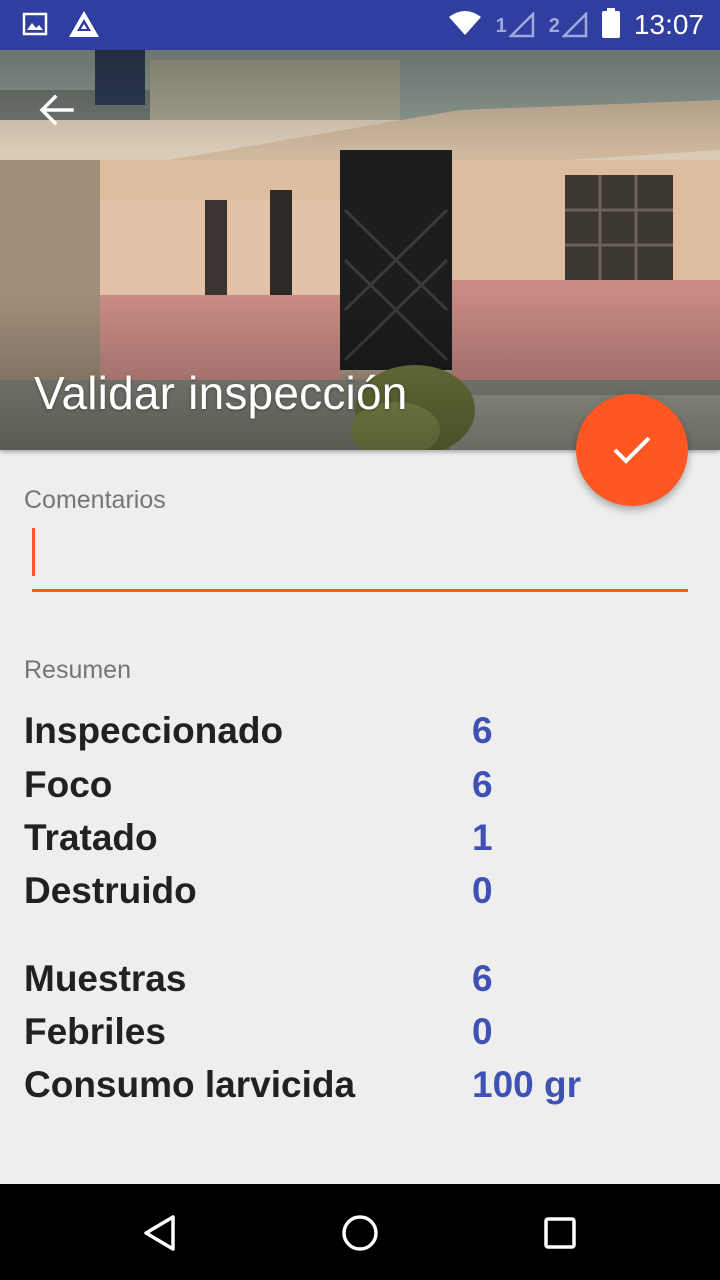  I want to click on nav-recents-button, so click(560, 1233).